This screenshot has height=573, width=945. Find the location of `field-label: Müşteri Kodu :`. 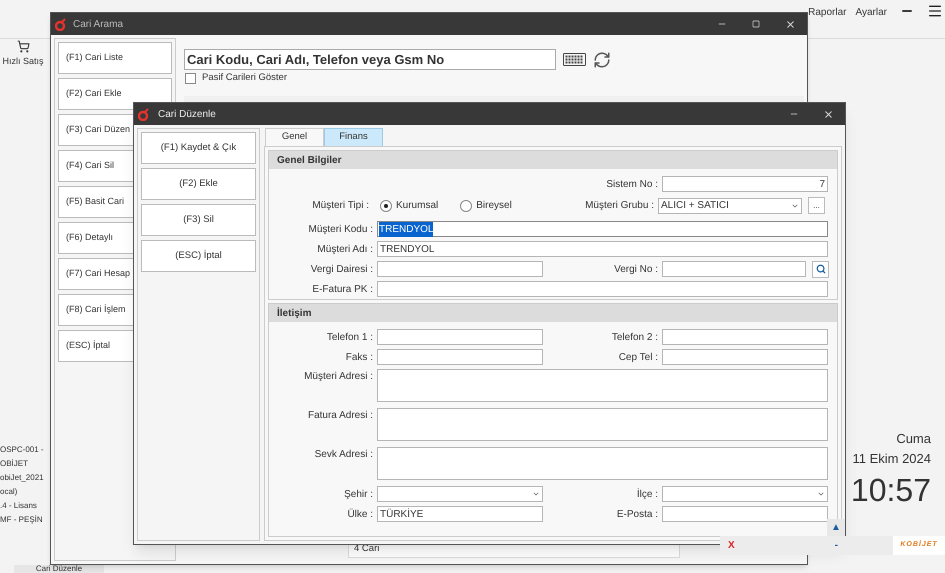

field-label: Müşteri Kodu : is located at coordinates (341, 229).